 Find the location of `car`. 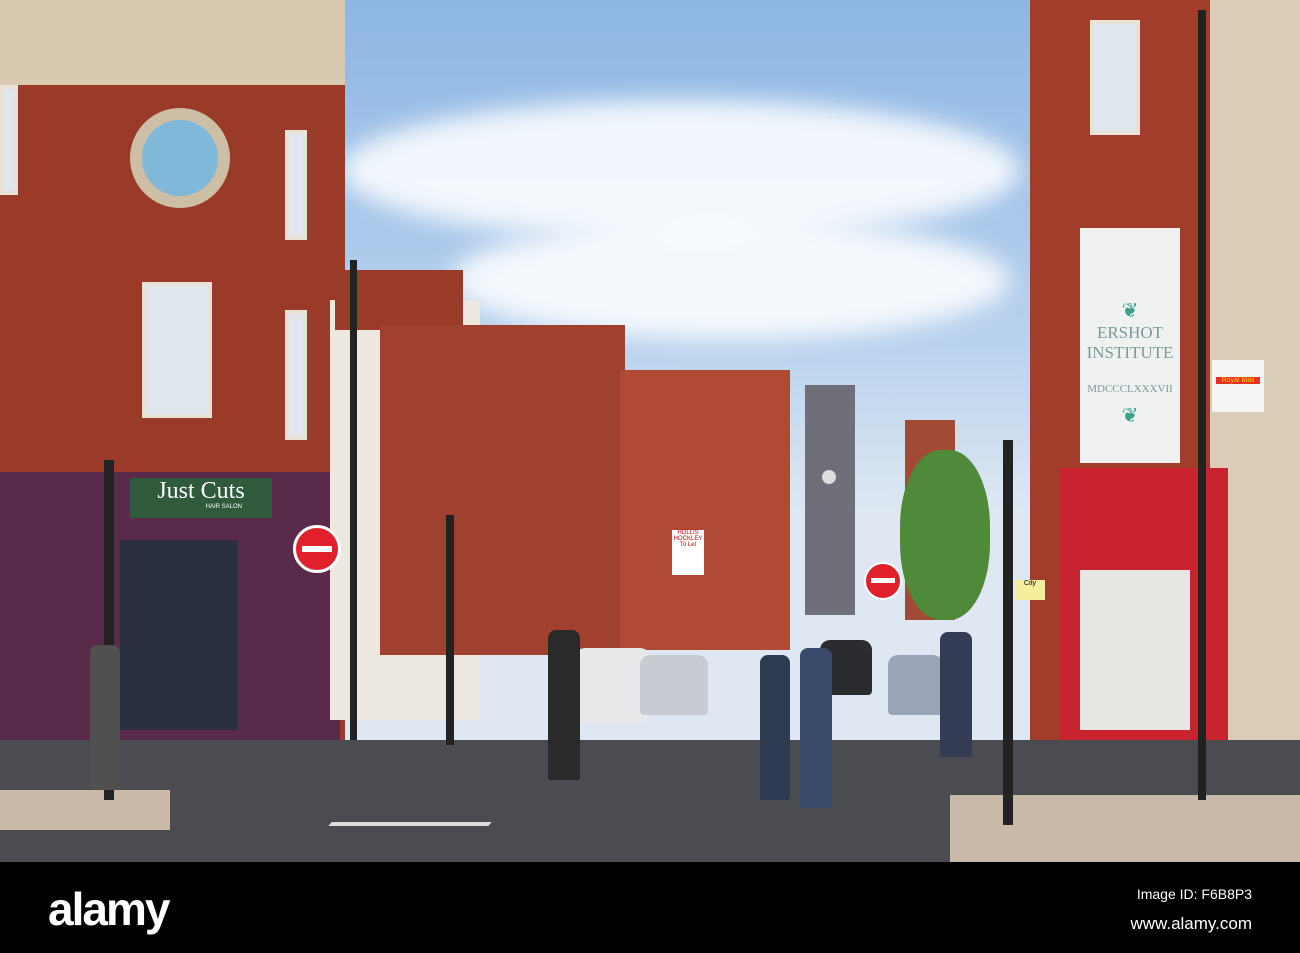

car is located at coordinates (915, 685).